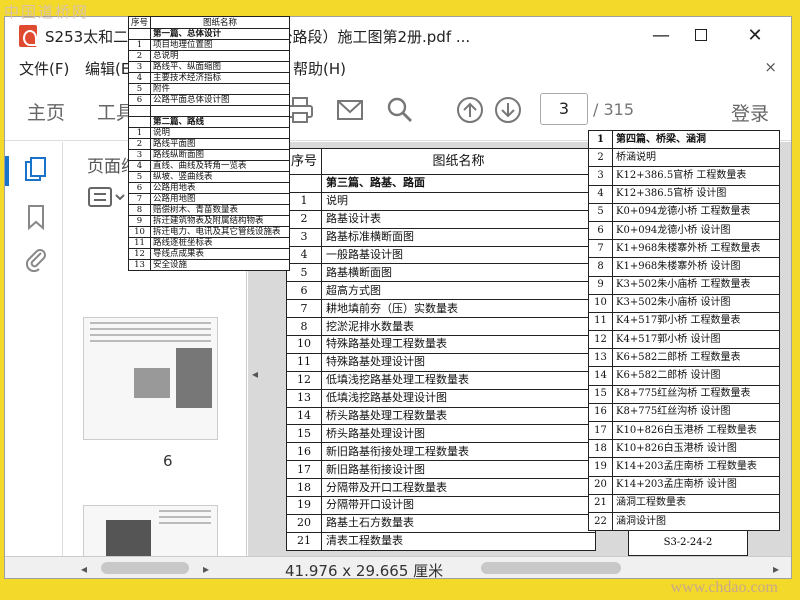  I want to click on drawing-name: K8+775红丝沟桥 设计图, so click(696, 412).